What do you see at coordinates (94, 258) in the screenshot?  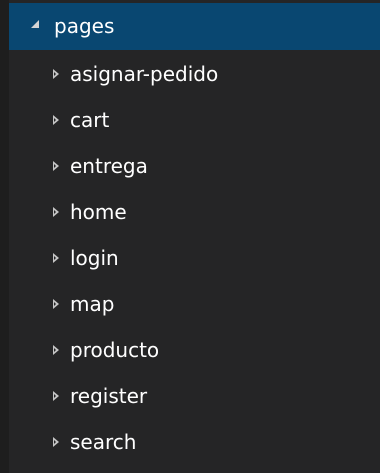 I see `tree-item-label: login` at bounding box center [94, 258].